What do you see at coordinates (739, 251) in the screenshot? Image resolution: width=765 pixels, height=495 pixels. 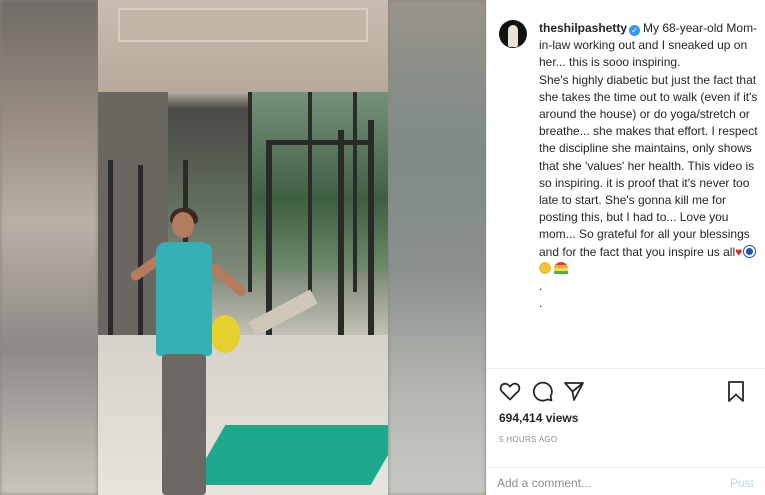 I see `red-heart-emoji-icon: ♥` at bounding box center [739, 251].